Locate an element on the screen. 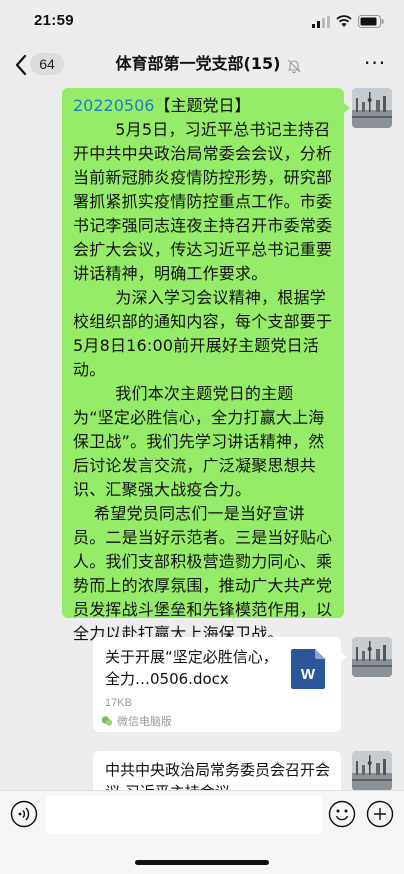 The height and width of the screenshot is (874, 404). file-size: 17KB is located at coordinates (118, 703).